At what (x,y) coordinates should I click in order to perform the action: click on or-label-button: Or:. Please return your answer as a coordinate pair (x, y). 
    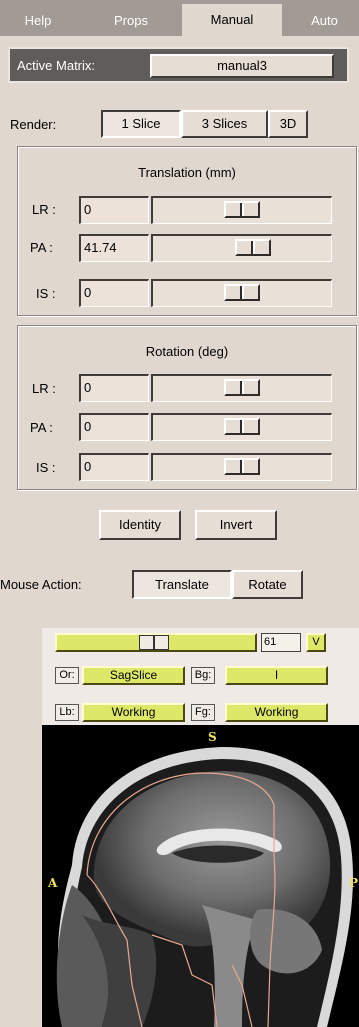
    Looking at the image, I should click on (67, 675).